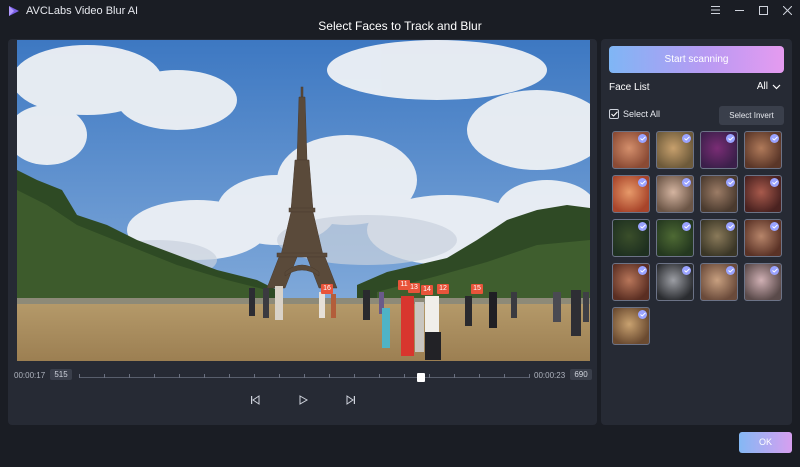 Image resolution: width=800 pixels, height=467 pixels. Describe the element at coordinates (776, 86) in the screenshot. I see `chevron-down-icon` at that location.